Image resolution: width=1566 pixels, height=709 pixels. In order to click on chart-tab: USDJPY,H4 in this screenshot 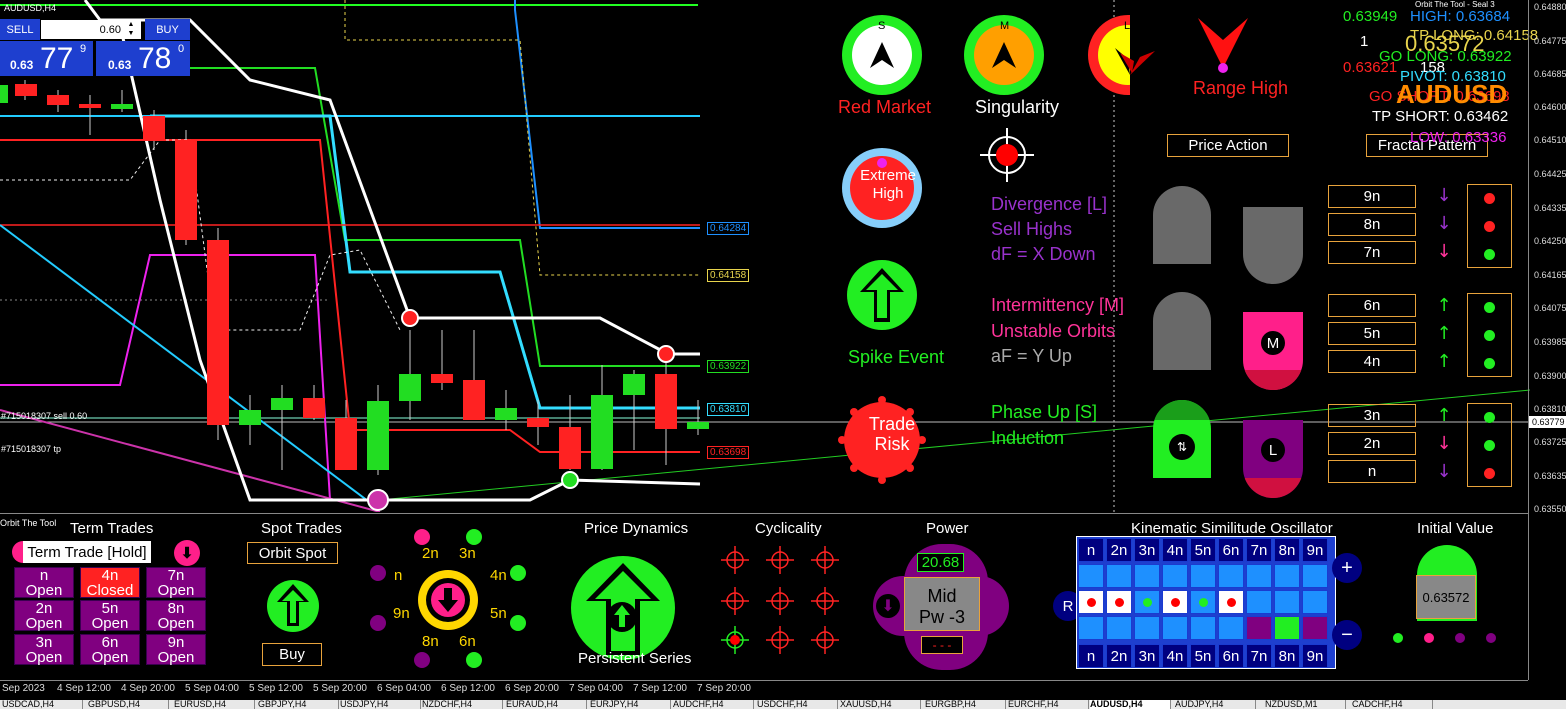, I will do `click(380, 704)`.